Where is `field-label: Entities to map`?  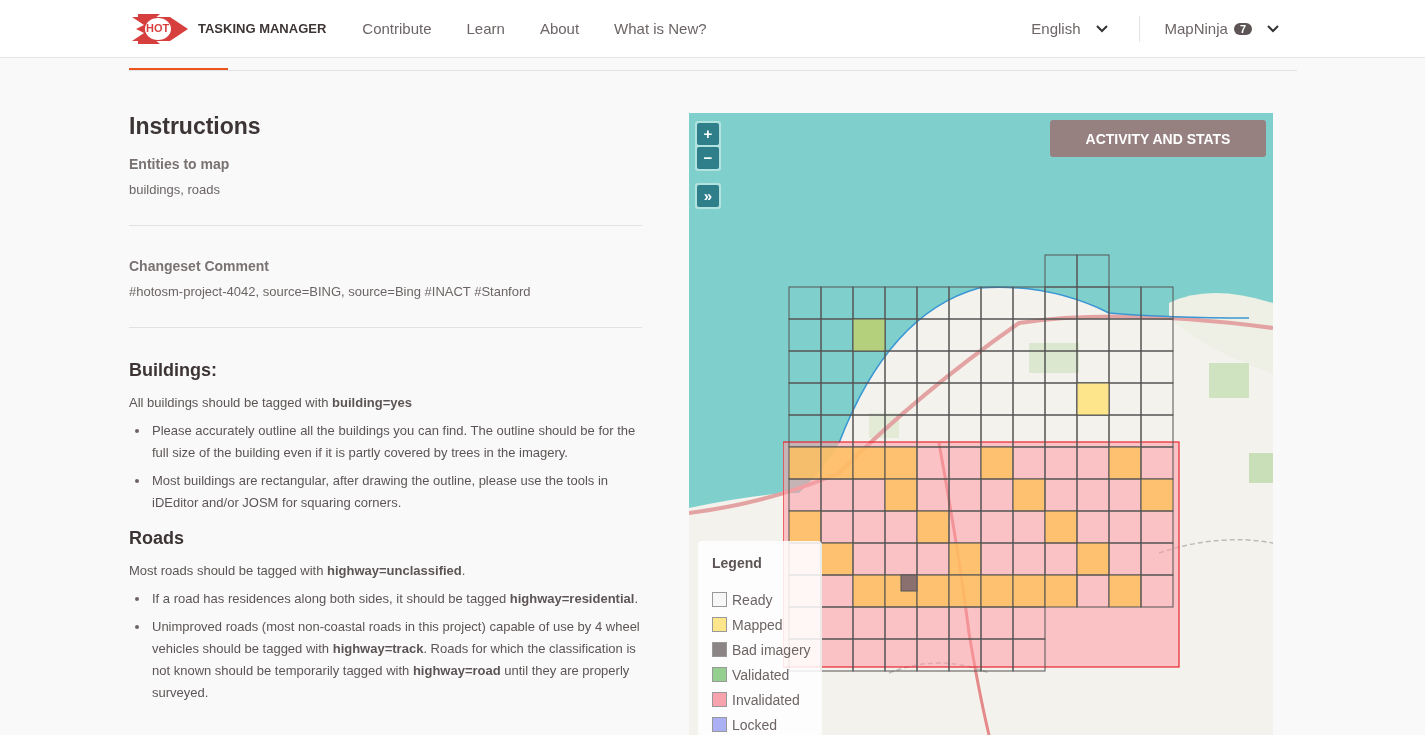 field-label: Entities to map is located at coordinates (180, 164).